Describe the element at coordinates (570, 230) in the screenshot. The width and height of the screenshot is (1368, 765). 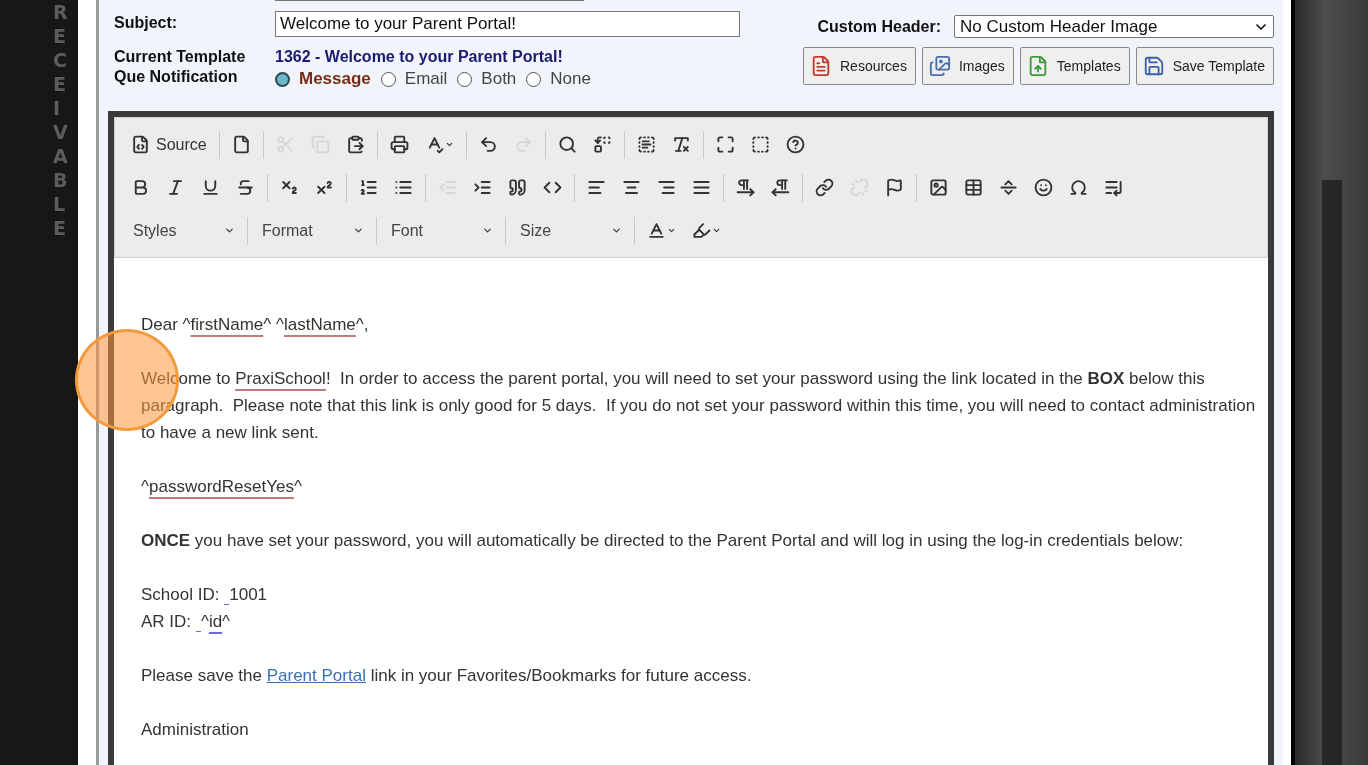
I see `toolbar-dropdown: Size` at that location.